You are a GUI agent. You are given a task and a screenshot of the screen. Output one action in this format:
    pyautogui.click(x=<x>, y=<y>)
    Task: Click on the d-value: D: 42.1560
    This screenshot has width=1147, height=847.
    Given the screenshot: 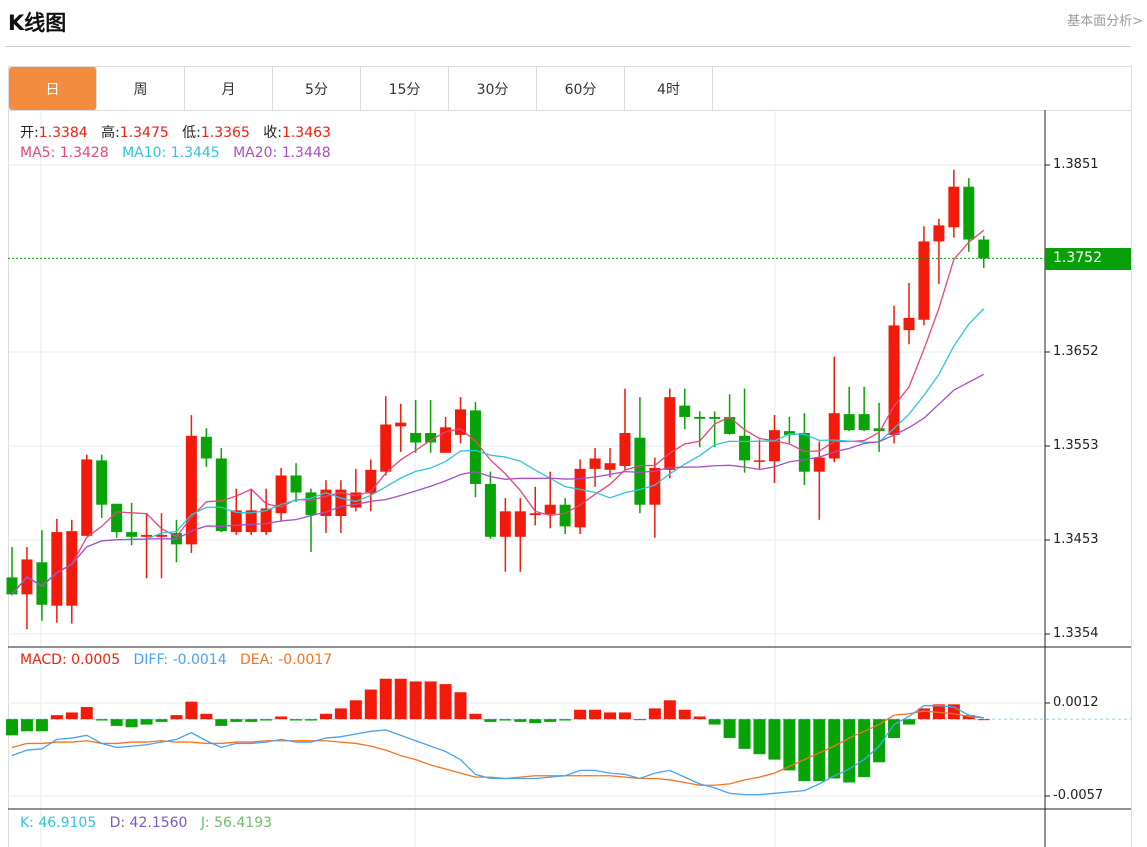 What is the action you would take?
    pyautogui.click(x=148, y=823)
    